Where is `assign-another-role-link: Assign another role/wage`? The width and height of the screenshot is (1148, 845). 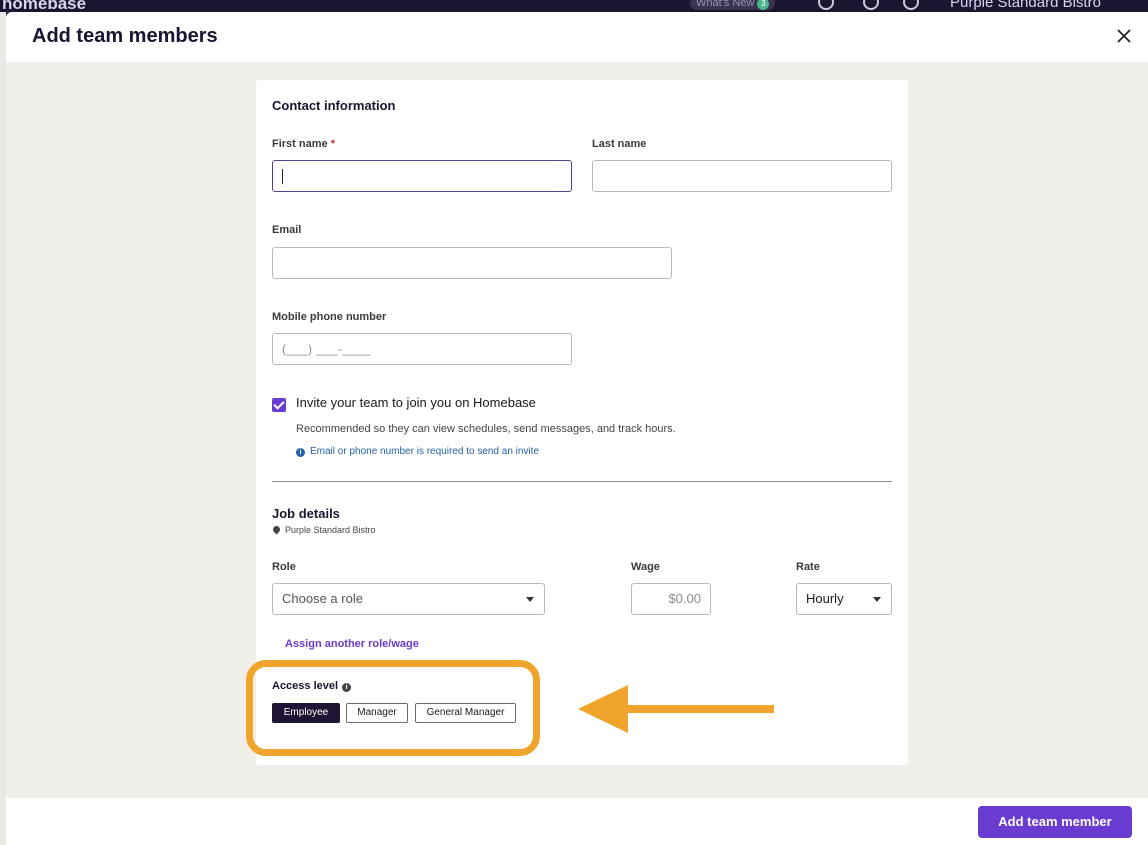 assign-another-role-link: Assign another role/wage is located at coordinates (352, 644).